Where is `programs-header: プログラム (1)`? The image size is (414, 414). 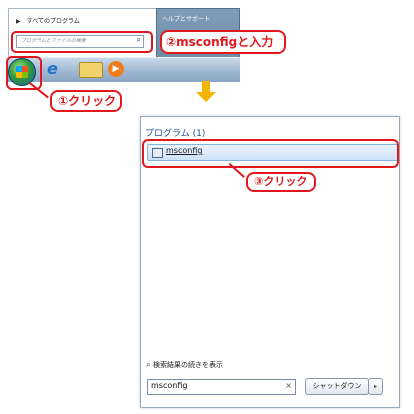
programs-header: プログラム (1) is located at coordinates (175, 134).